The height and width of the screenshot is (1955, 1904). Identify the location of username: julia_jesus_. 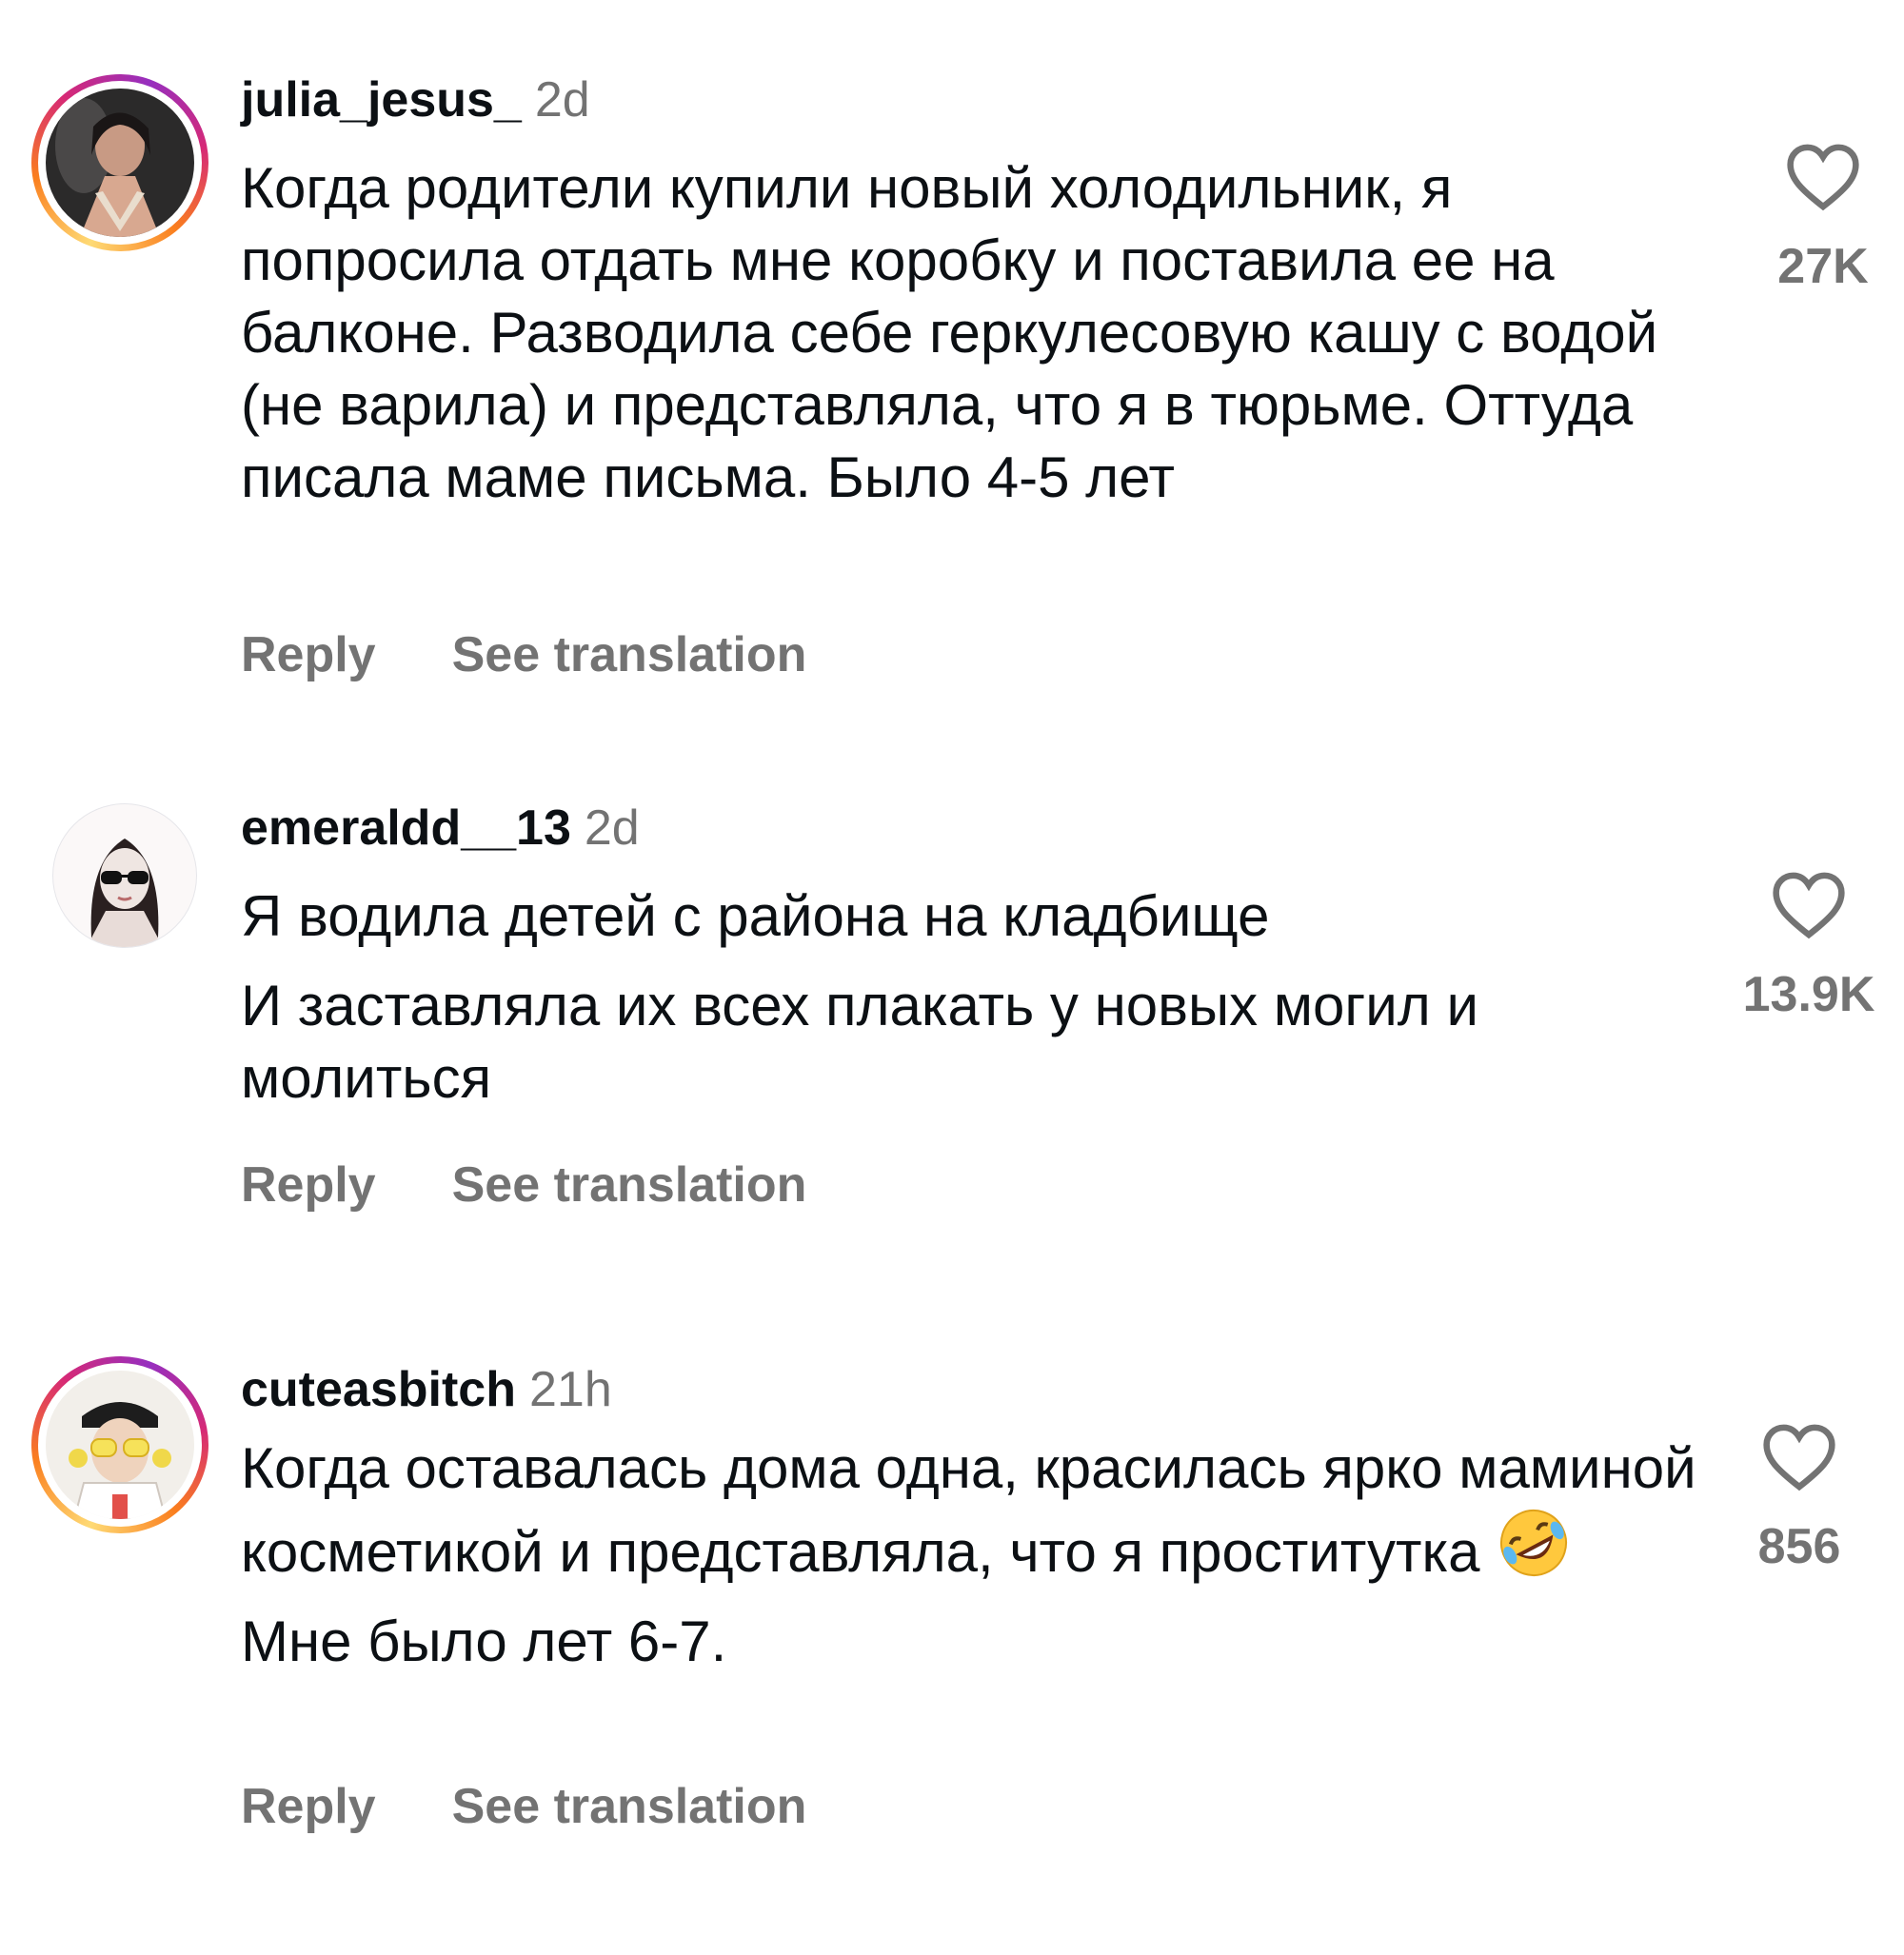
(381, 100).